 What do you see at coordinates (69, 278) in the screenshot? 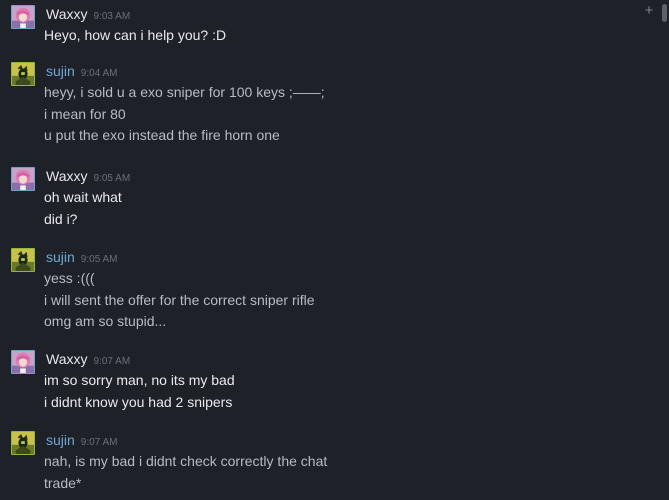
I see `message-line: yess :(((` at bounding box center [69, 278].